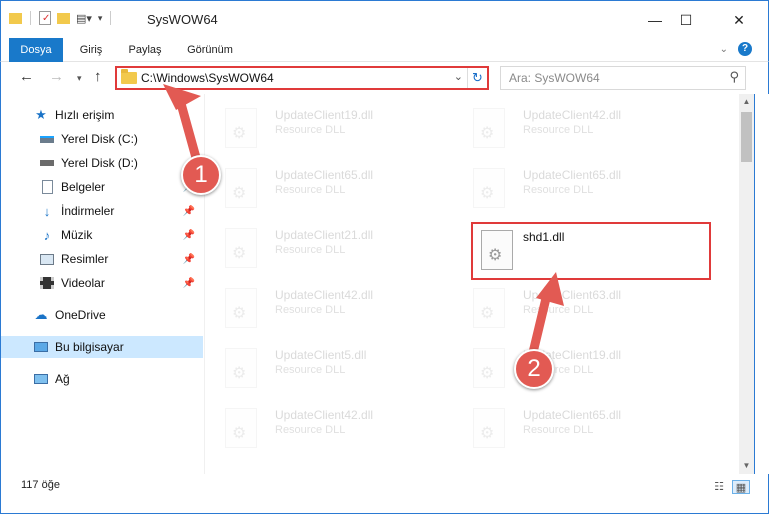 The image size is (769, 514). I want to click on address-bar: C:\Windows\SysWOW64 ⌄ ↻, so click(302, 78).